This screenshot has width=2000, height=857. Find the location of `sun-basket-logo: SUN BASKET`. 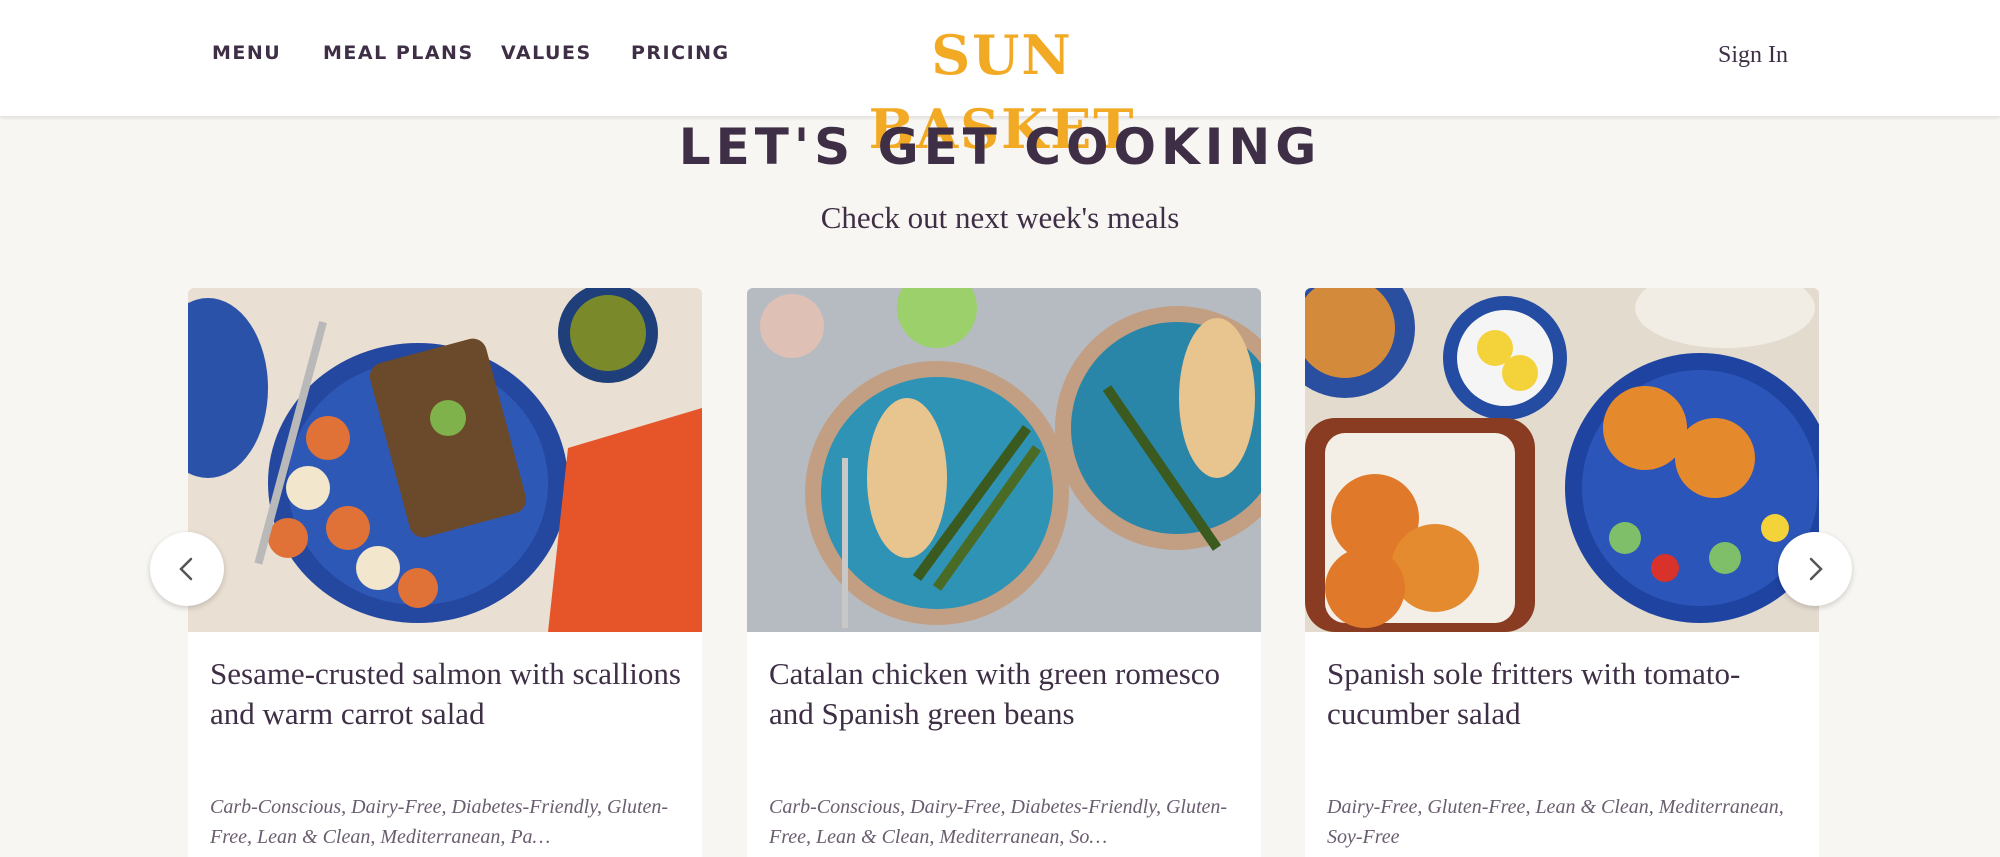

sun-basket-logo: SUN BASKET is located at coordinates (1002, 89).